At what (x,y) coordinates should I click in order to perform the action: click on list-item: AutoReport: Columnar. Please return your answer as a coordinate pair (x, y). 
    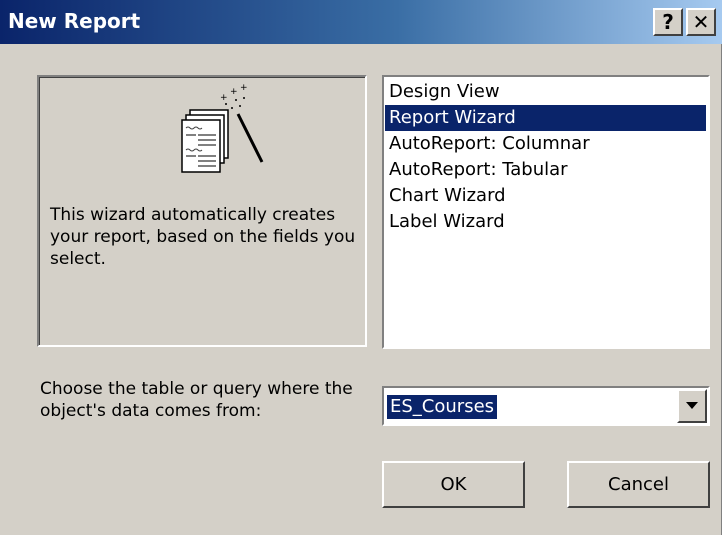
    Looking at the image, I should click on (545, 144).